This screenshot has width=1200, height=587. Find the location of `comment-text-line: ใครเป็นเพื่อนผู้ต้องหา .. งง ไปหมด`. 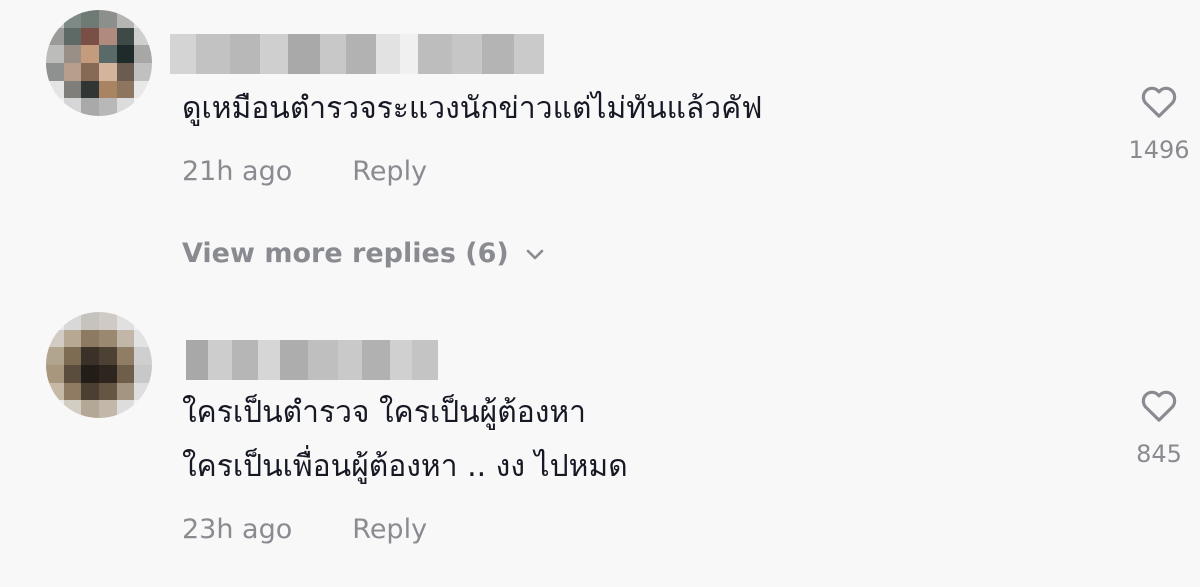

comment-text-line: ใครเป็นเพื่อนผู้ต้องหา .. งง ไปหมด is located at coordinates (405, 466).